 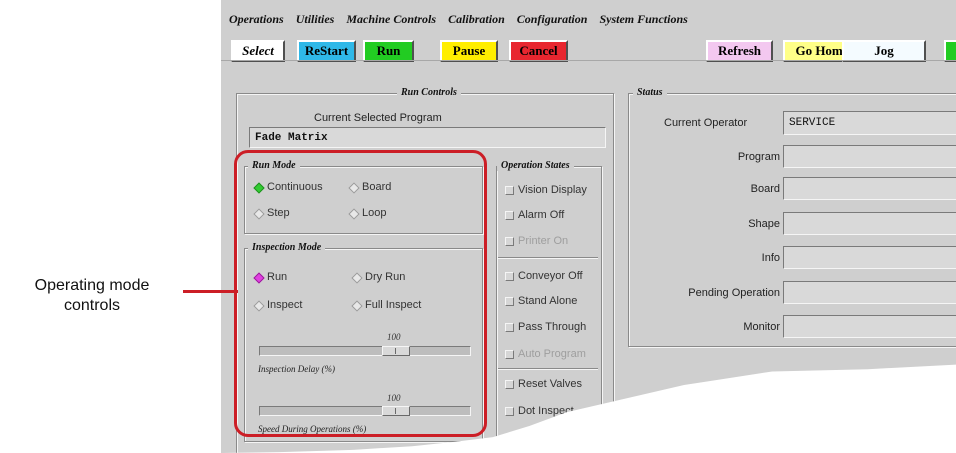 I want to click on run-button: Run, so click(x=388, y=51).